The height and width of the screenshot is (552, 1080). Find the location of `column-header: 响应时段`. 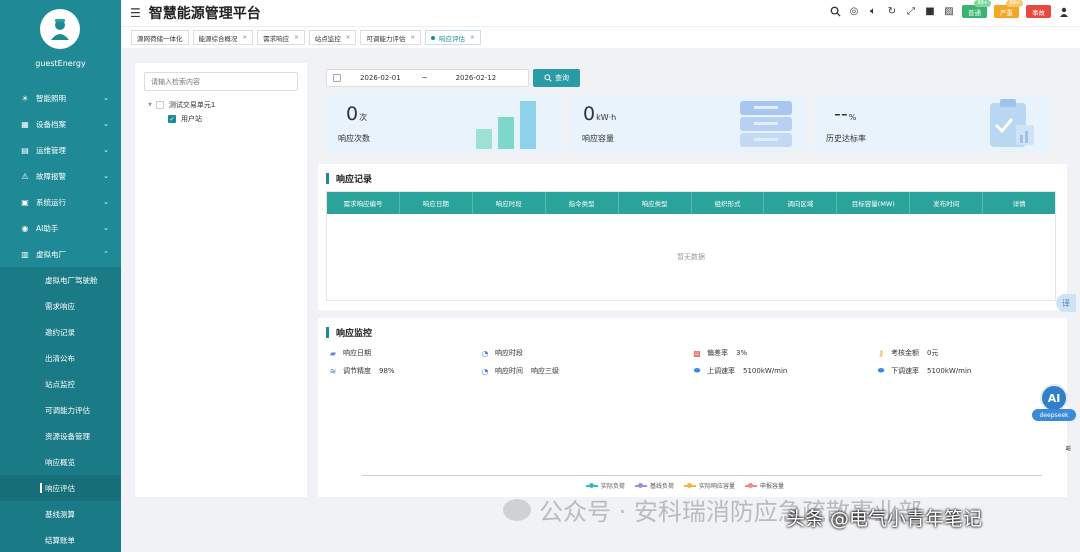

column-header: 响应时段 is located at coordinates (509, 203).